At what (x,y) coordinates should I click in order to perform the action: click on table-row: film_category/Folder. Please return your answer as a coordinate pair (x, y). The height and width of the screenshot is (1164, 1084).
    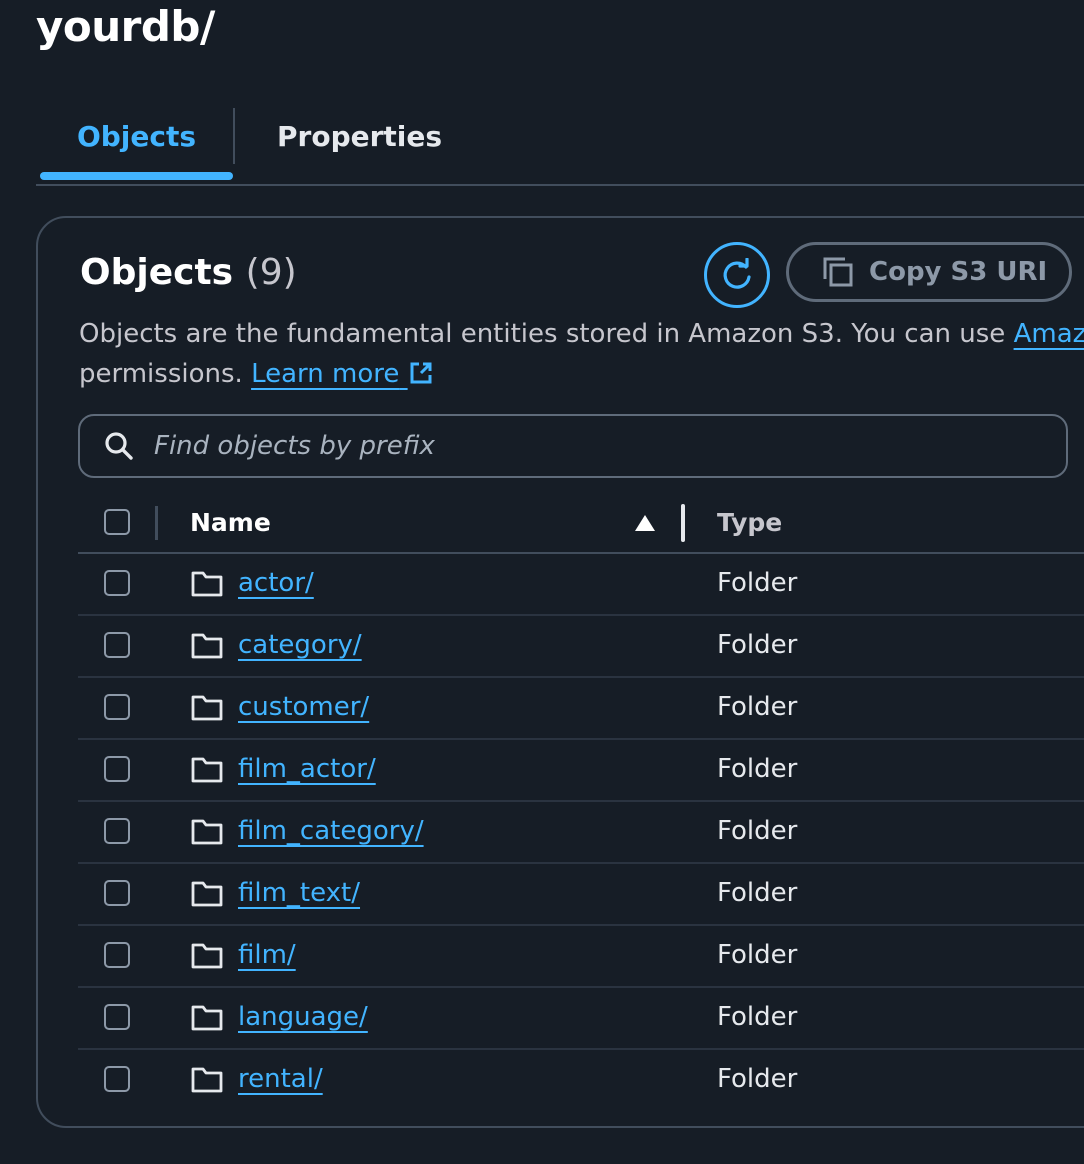
    Looking at the image, I should click on (581, 833).